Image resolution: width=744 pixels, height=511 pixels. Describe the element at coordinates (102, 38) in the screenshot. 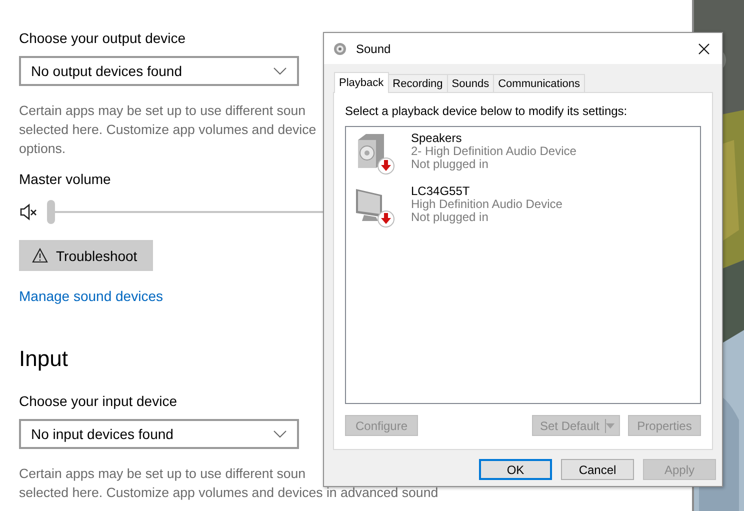

I see `field-label: Choose your output device` at that location.